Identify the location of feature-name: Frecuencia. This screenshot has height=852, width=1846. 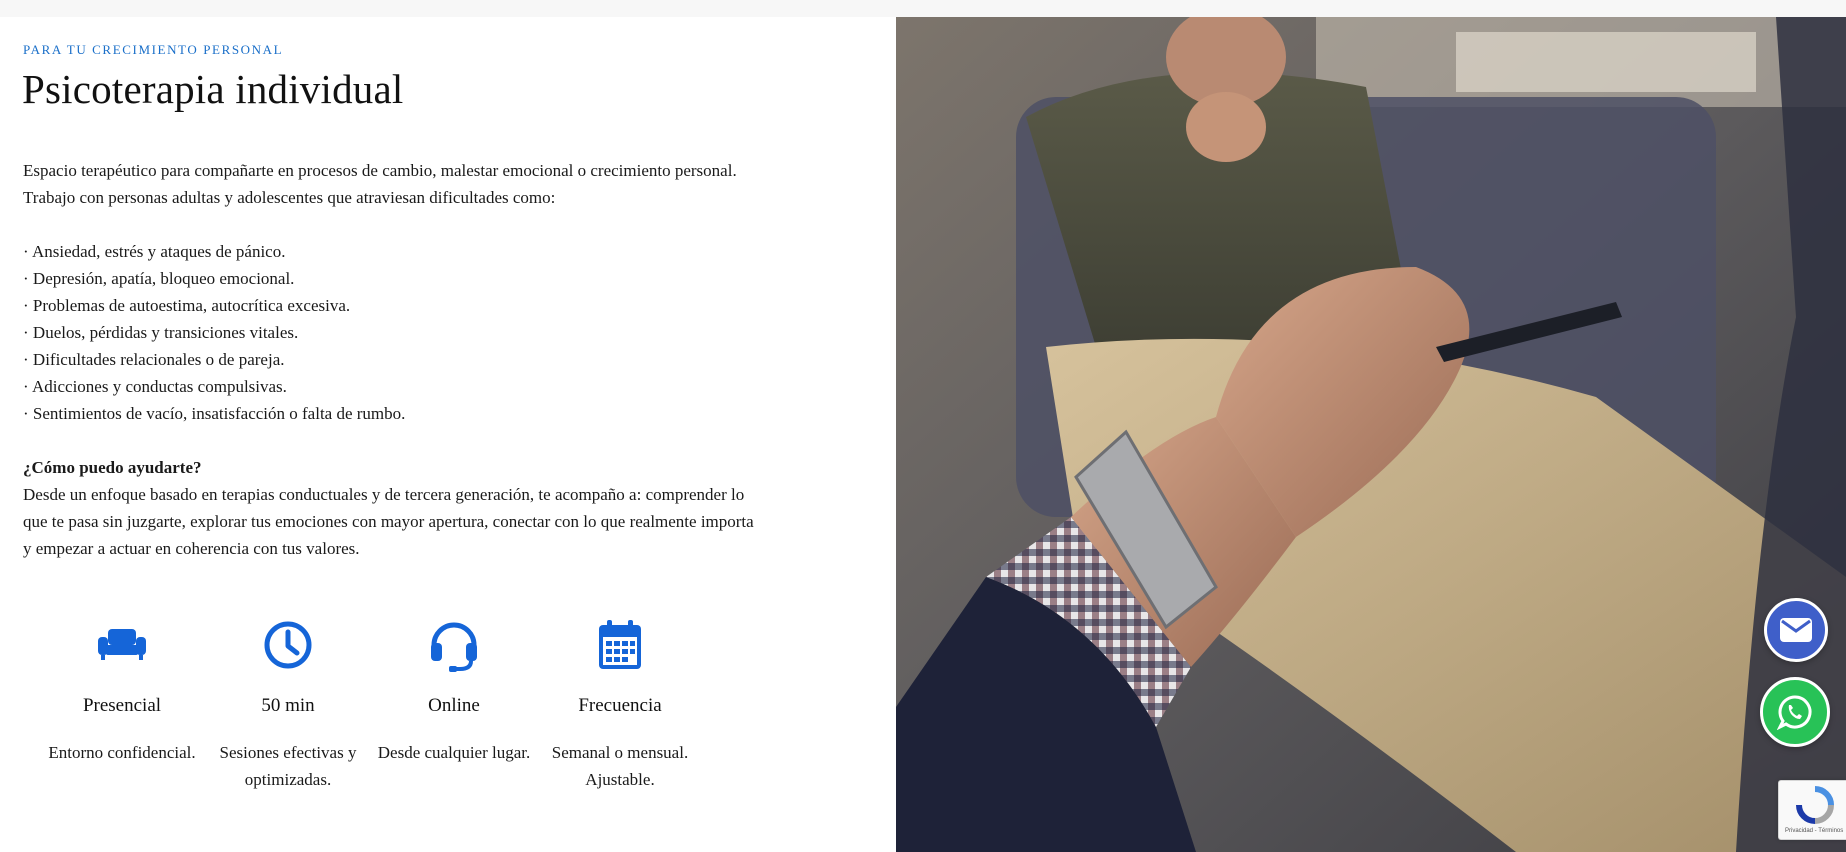
(620, 705).